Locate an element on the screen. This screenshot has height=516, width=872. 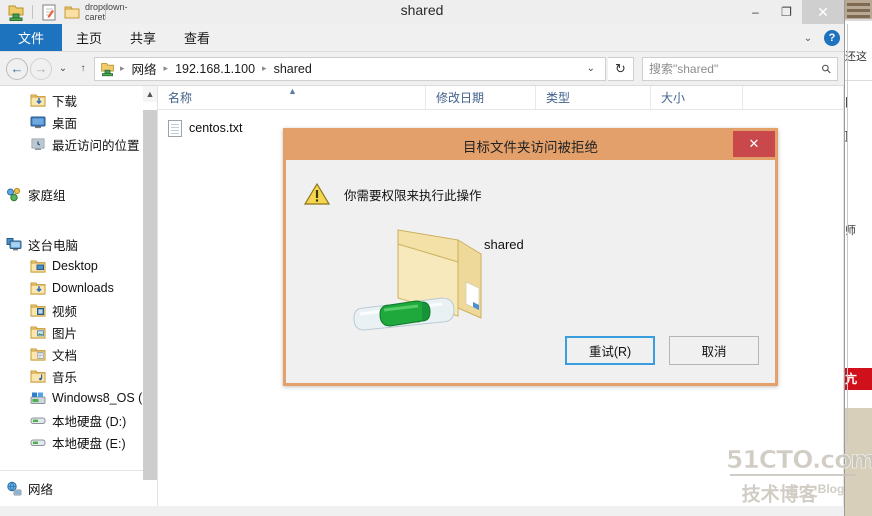
dialog-close-button: ✕ is located at coordinates (754, 144).